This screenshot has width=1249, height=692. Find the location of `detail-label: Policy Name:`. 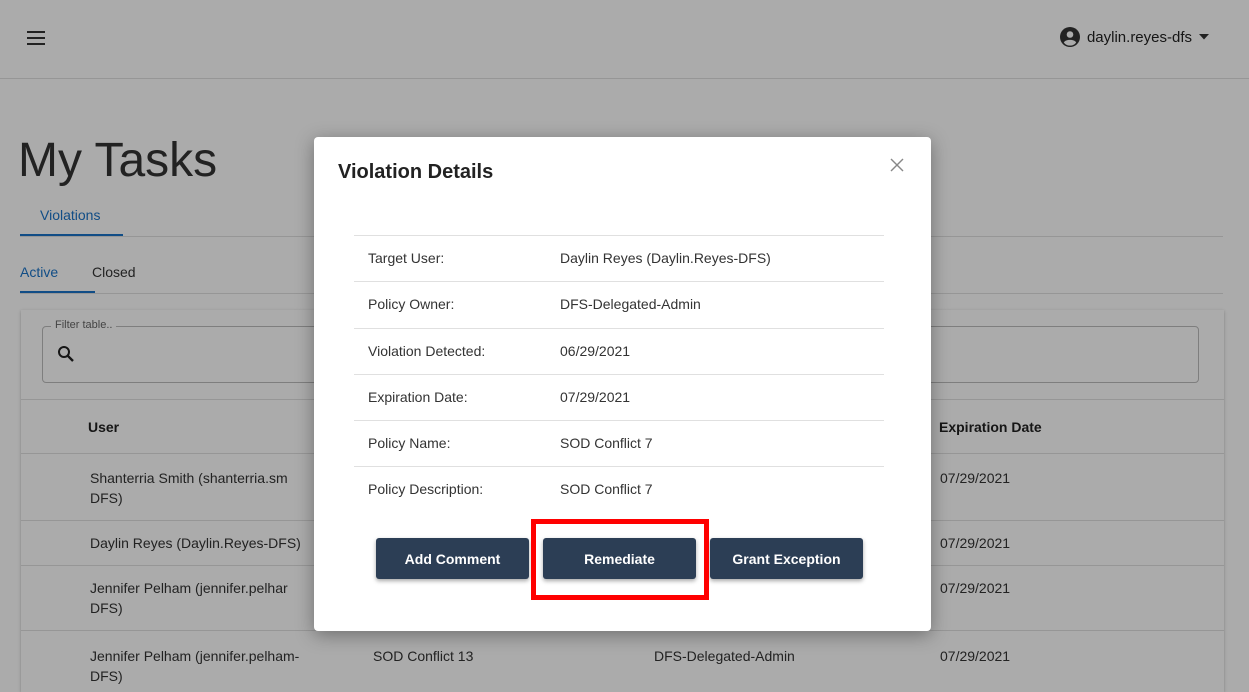

detail-label: Policy Name: is located at coordinates (409, 443).